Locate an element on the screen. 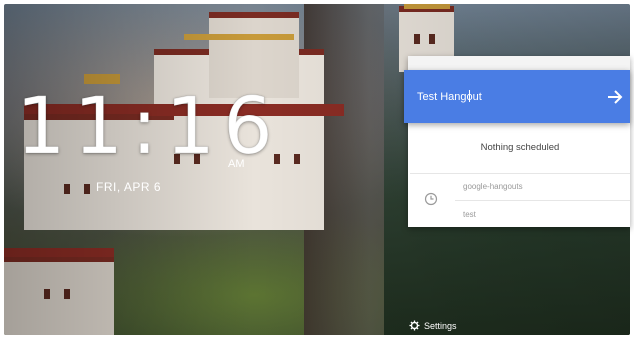 The height and width of the screenshot is (339, 634). clock-ampm: AM is located at coordinates (236, 164).